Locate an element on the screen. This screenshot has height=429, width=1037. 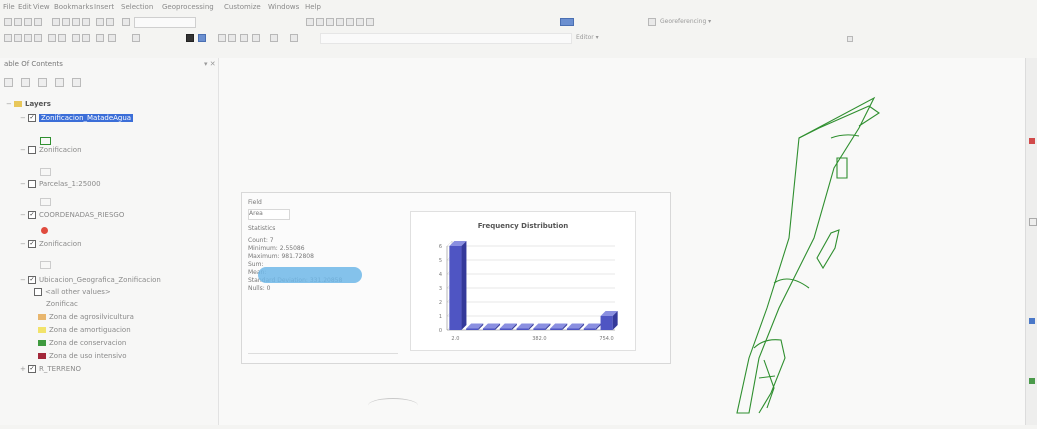
legend-item: Zona de conservacion is located at coordinates (82, 345).